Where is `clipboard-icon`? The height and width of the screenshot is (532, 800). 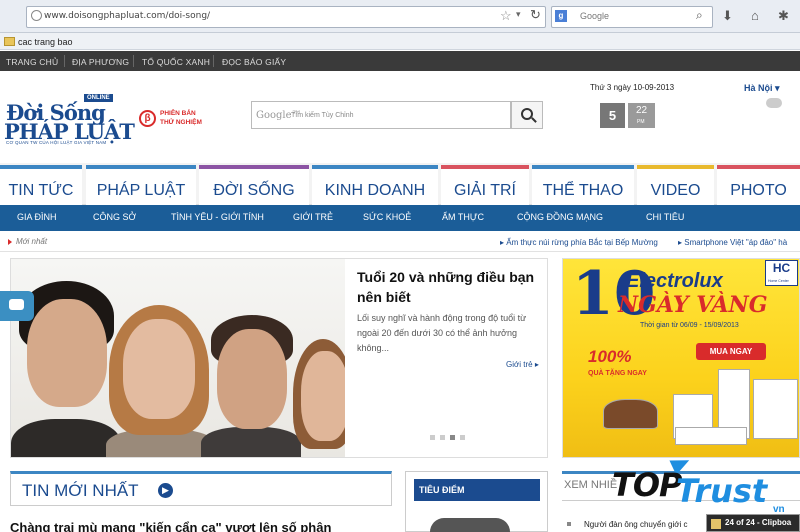 clipboard-icon is located at coordinates (716, 524).